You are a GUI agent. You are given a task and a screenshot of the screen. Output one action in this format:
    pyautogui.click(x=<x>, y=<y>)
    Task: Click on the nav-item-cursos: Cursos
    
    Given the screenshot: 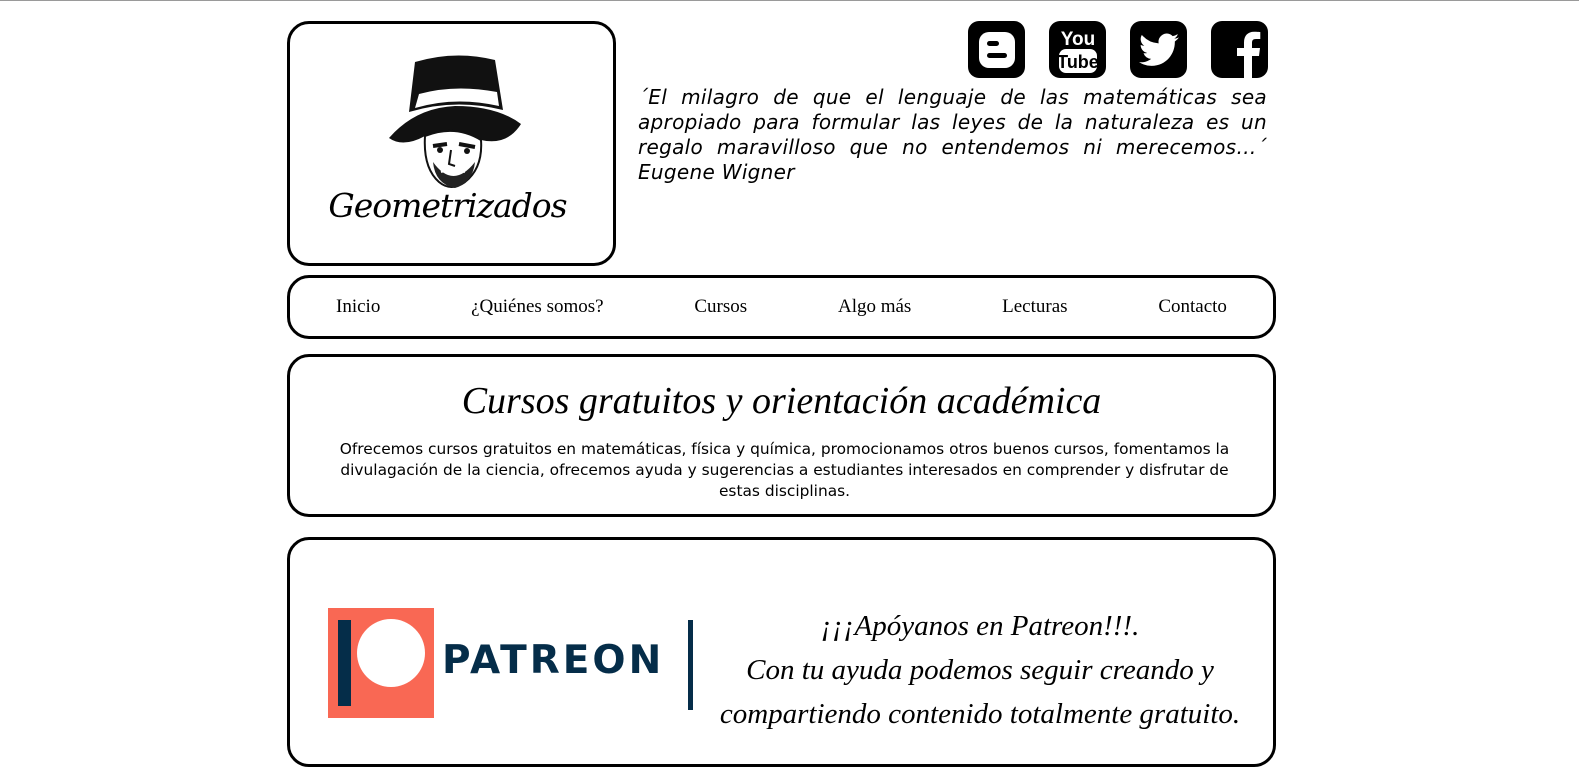 What is the action you would take?
    pyautogui.click(x=720, y=307)
    